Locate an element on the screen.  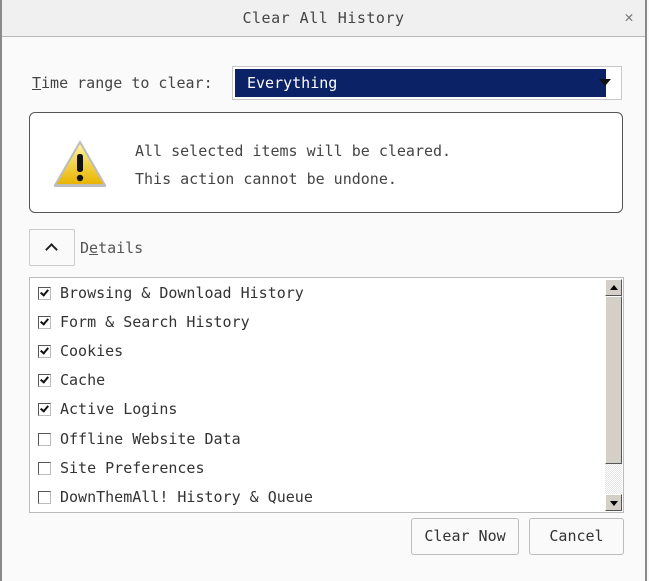
history-item-label: Browsing & Download History is located at coordinates (182, 293).